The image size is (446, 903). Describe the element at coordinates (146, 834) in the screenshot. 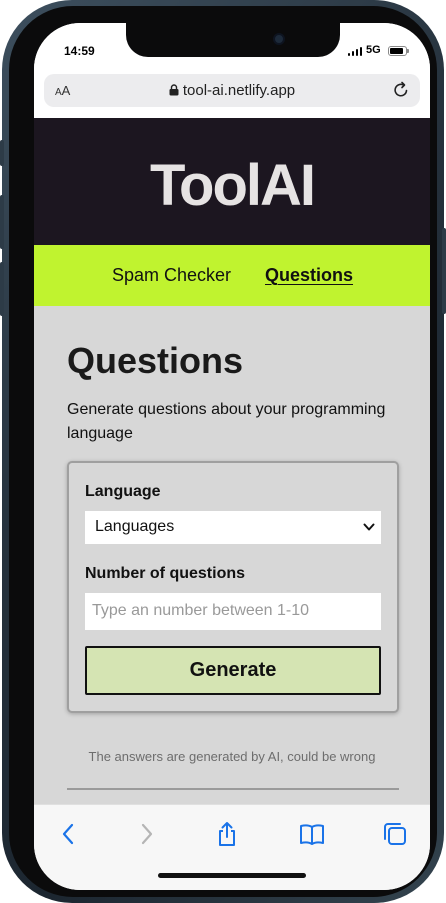

I see `forward-icon` at that location.